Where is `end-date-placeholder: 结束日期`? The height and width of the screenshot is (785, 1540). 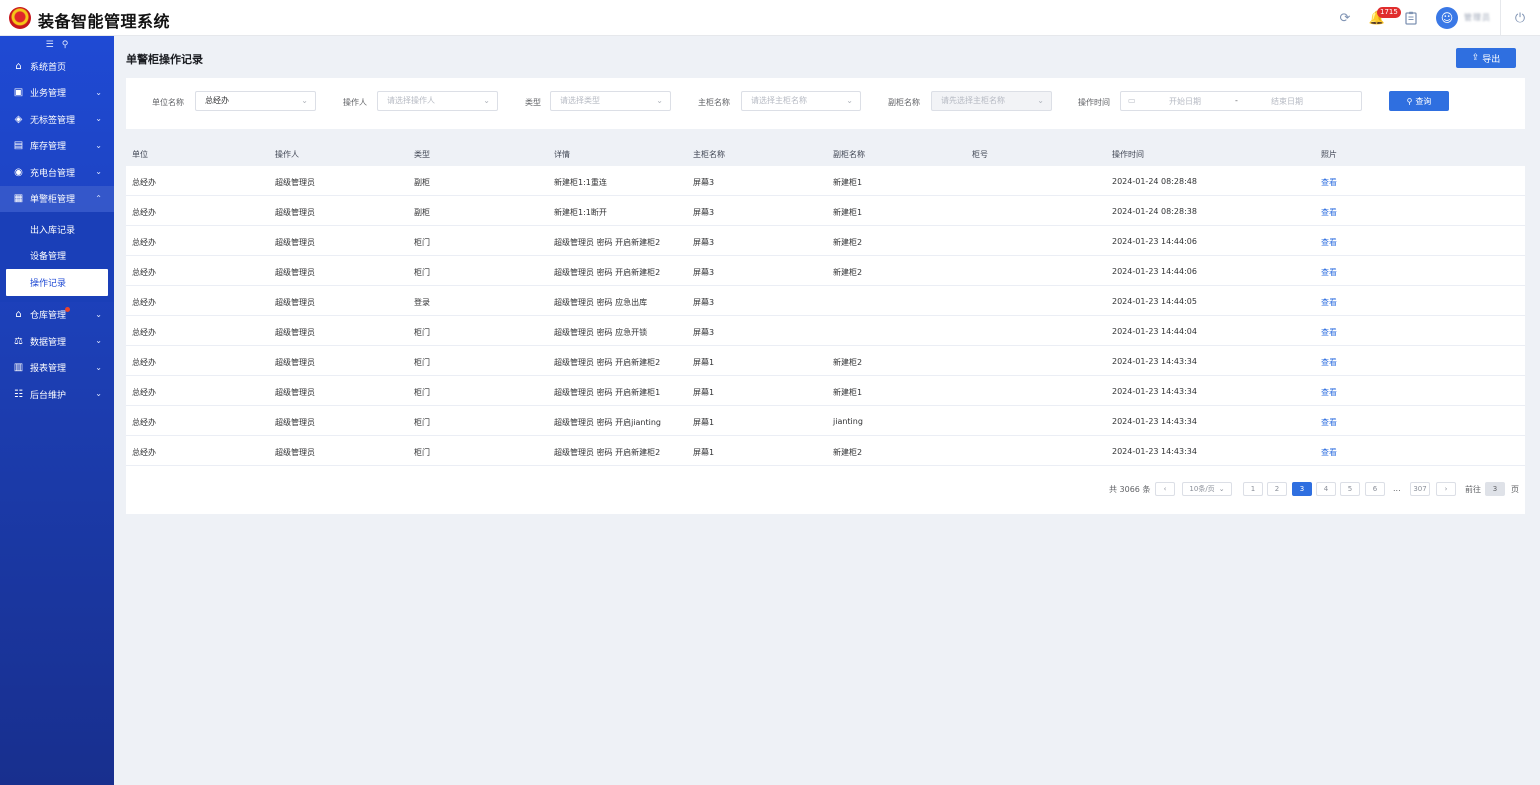
end-date-placeholder: 结束日期 is located at coordinates (1287, 101).